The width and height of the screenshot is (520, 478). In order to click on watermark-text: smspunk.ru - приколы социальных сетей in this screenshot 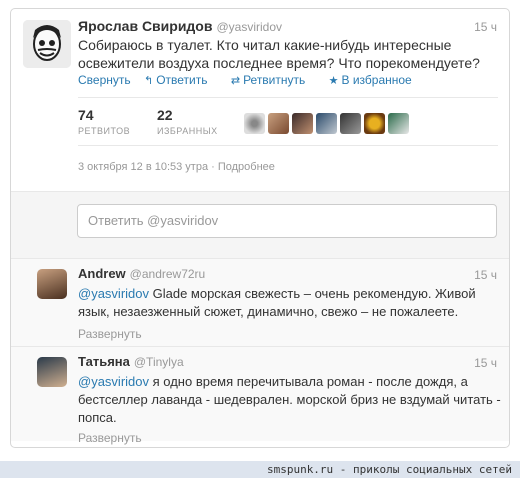, I will do `click(389, 469)`.